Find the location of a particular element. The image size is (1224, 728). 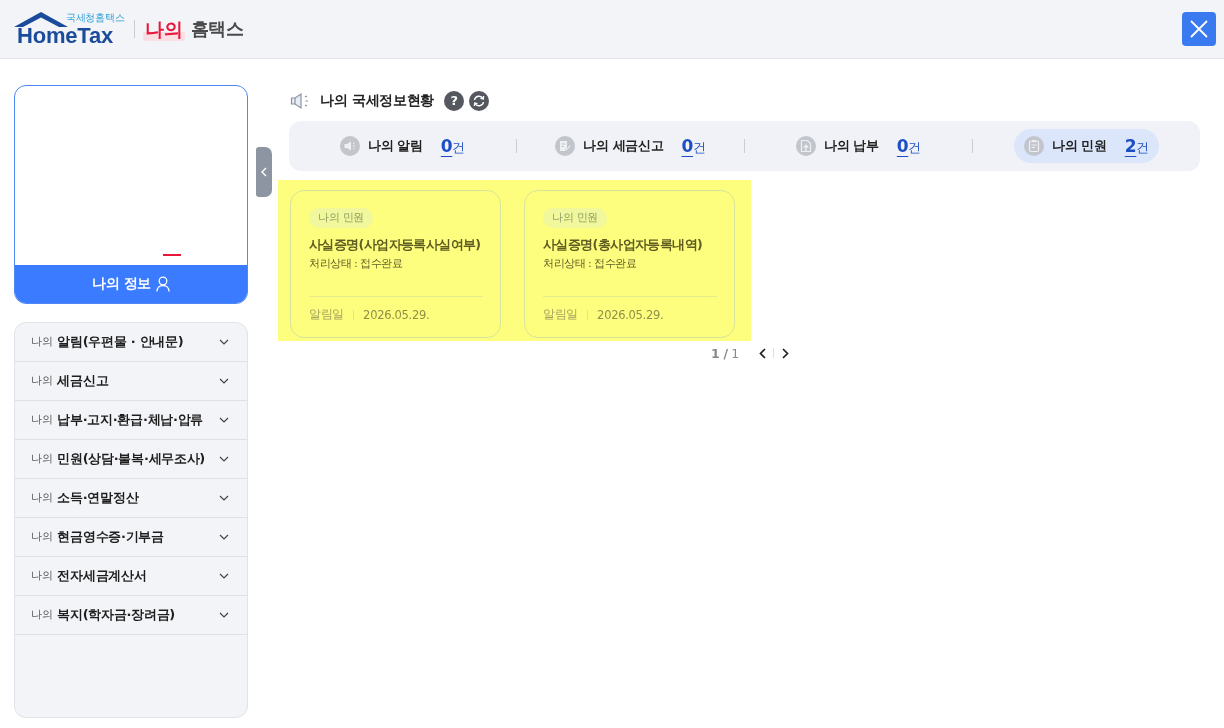

card-title: 사실증명(사업자등록사실여부) is located at coordinates (395, 245).